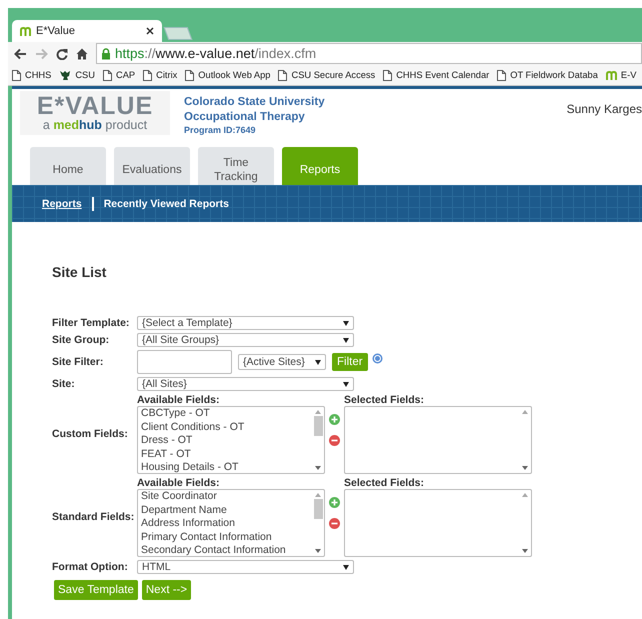 The image size is (642, 619). I want to click on field-label: Site Filter:, so click(78, 362).